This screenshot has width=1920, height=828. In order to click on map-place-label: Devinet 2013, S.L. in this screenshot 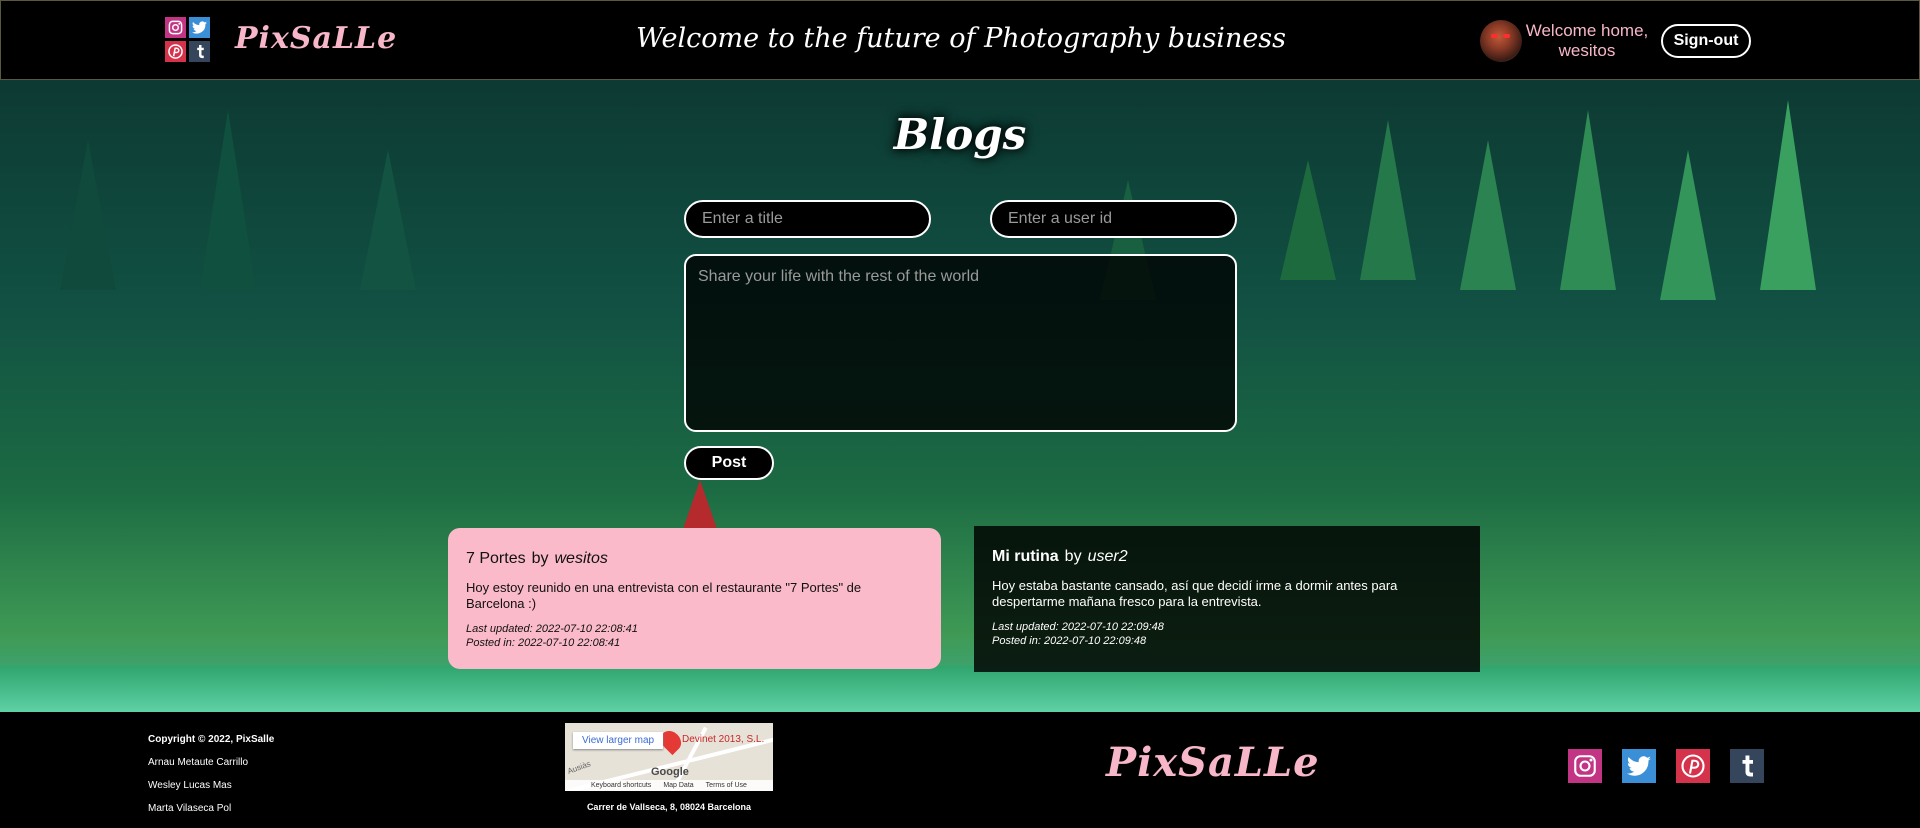, I will do `click(723, 739)`.